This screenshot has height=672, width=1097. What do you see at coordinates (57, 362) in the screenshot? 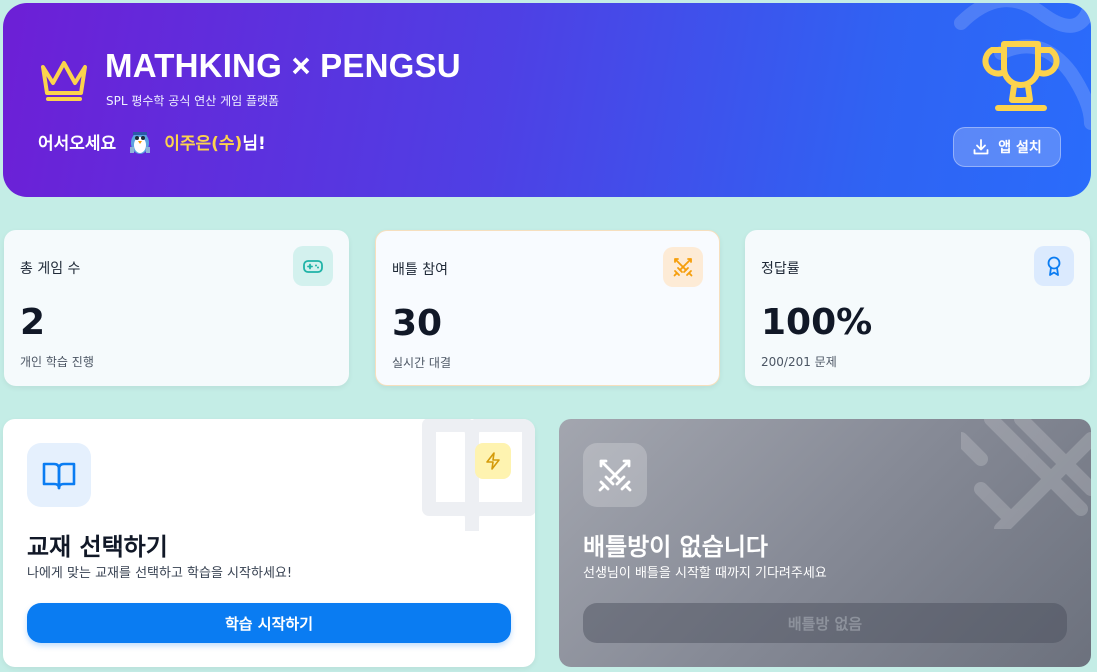
I see `stat-description: 개인 학습 진행` at bounding box center [57, 362].